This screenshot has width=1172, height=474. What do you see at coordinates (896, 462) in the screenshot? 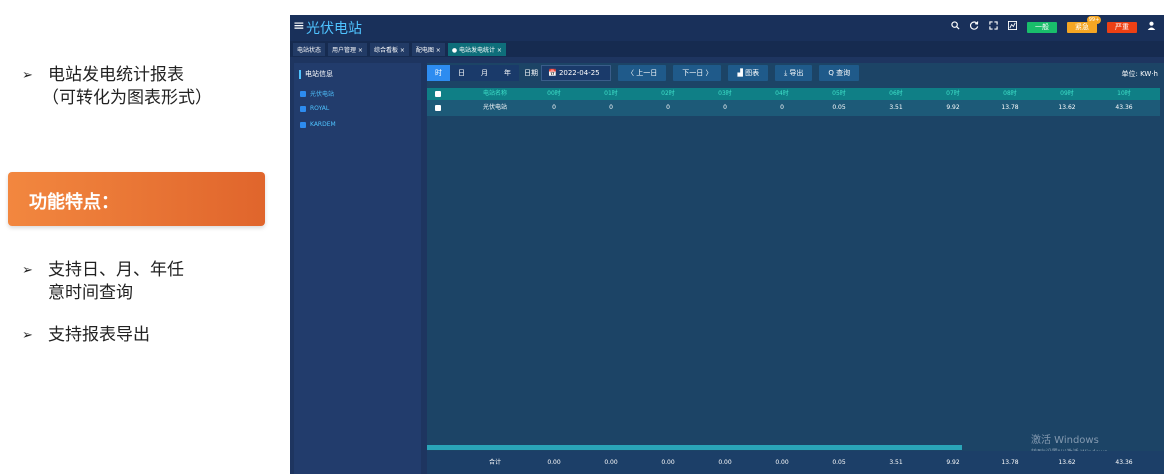
I see `footer-cell: 3.51` at bounding box center [896, 462].